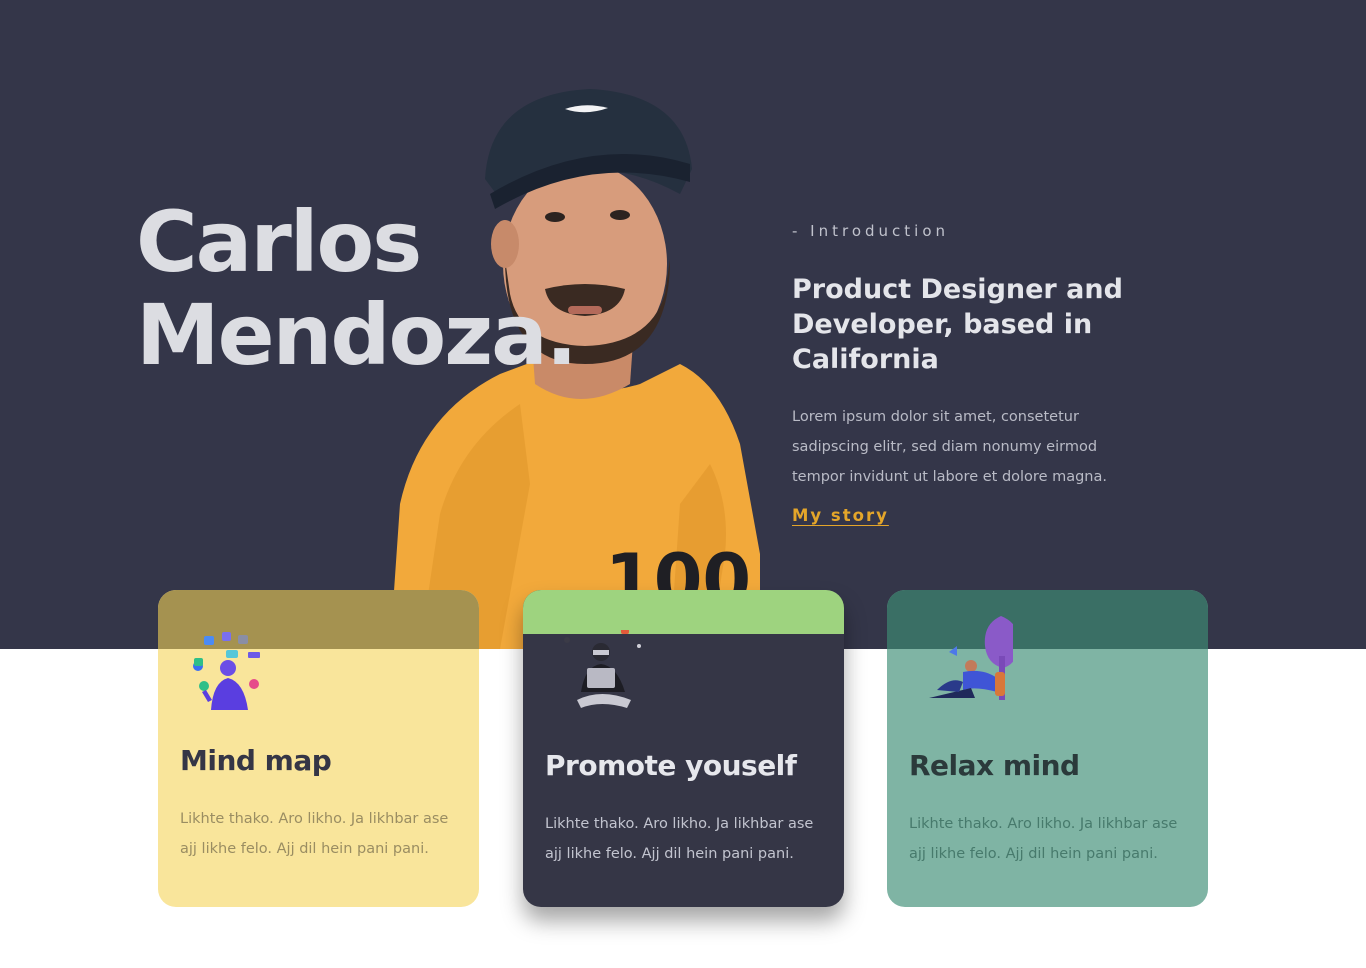 This screenshot has width=1366, height=968. I want to click on juggling-apps-illustration-icon, so click(226, 671).